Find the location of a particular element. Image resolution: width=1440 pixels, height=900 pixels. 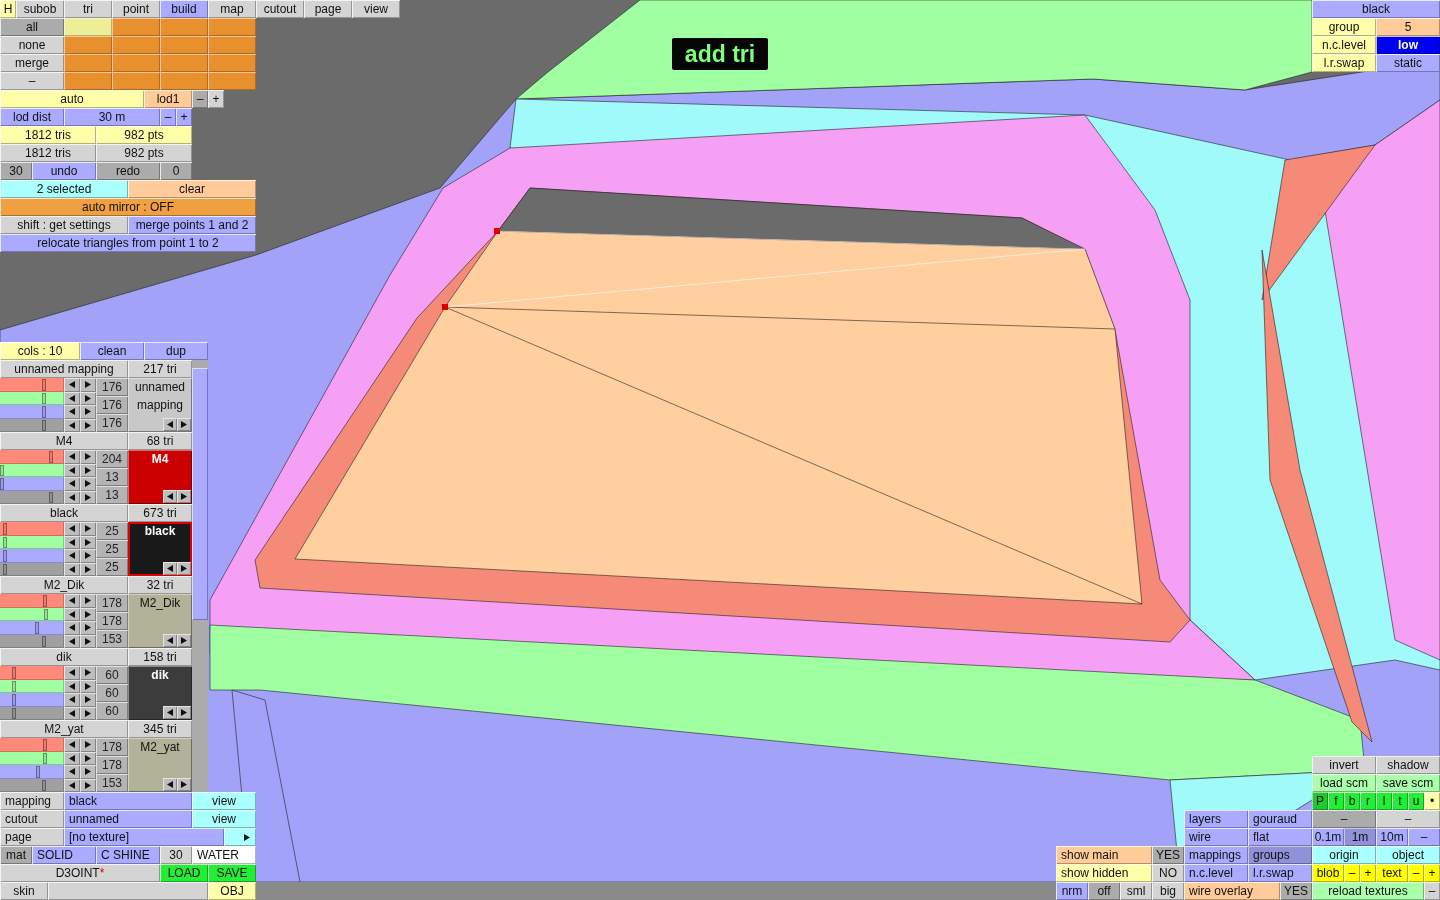

cutout-name-field: unnamed is located at coordinates (128, 819).